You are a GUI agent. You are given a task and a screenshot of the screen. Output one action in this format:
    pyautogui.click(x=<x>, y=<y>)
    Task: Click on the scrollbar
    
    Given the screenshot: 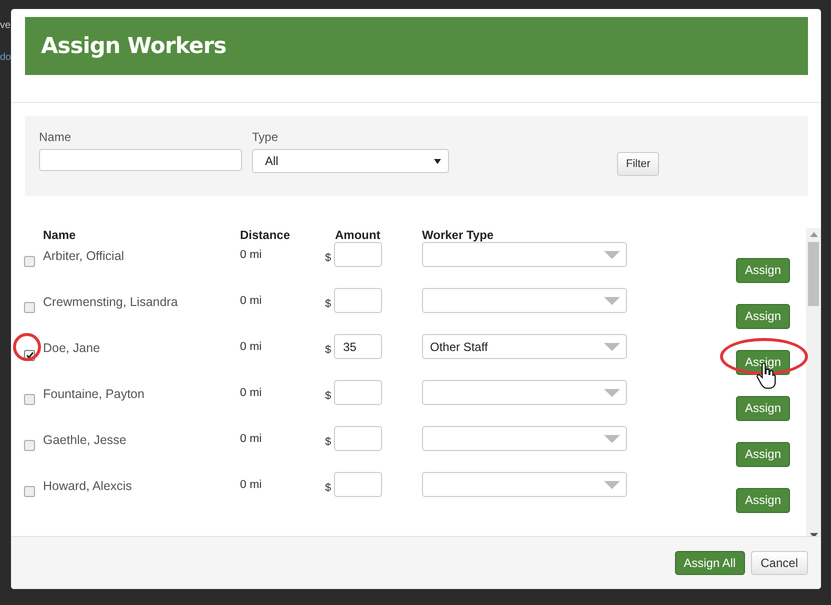 What is the action you would take?
    pyautogui.click(x=813, y=383)
    